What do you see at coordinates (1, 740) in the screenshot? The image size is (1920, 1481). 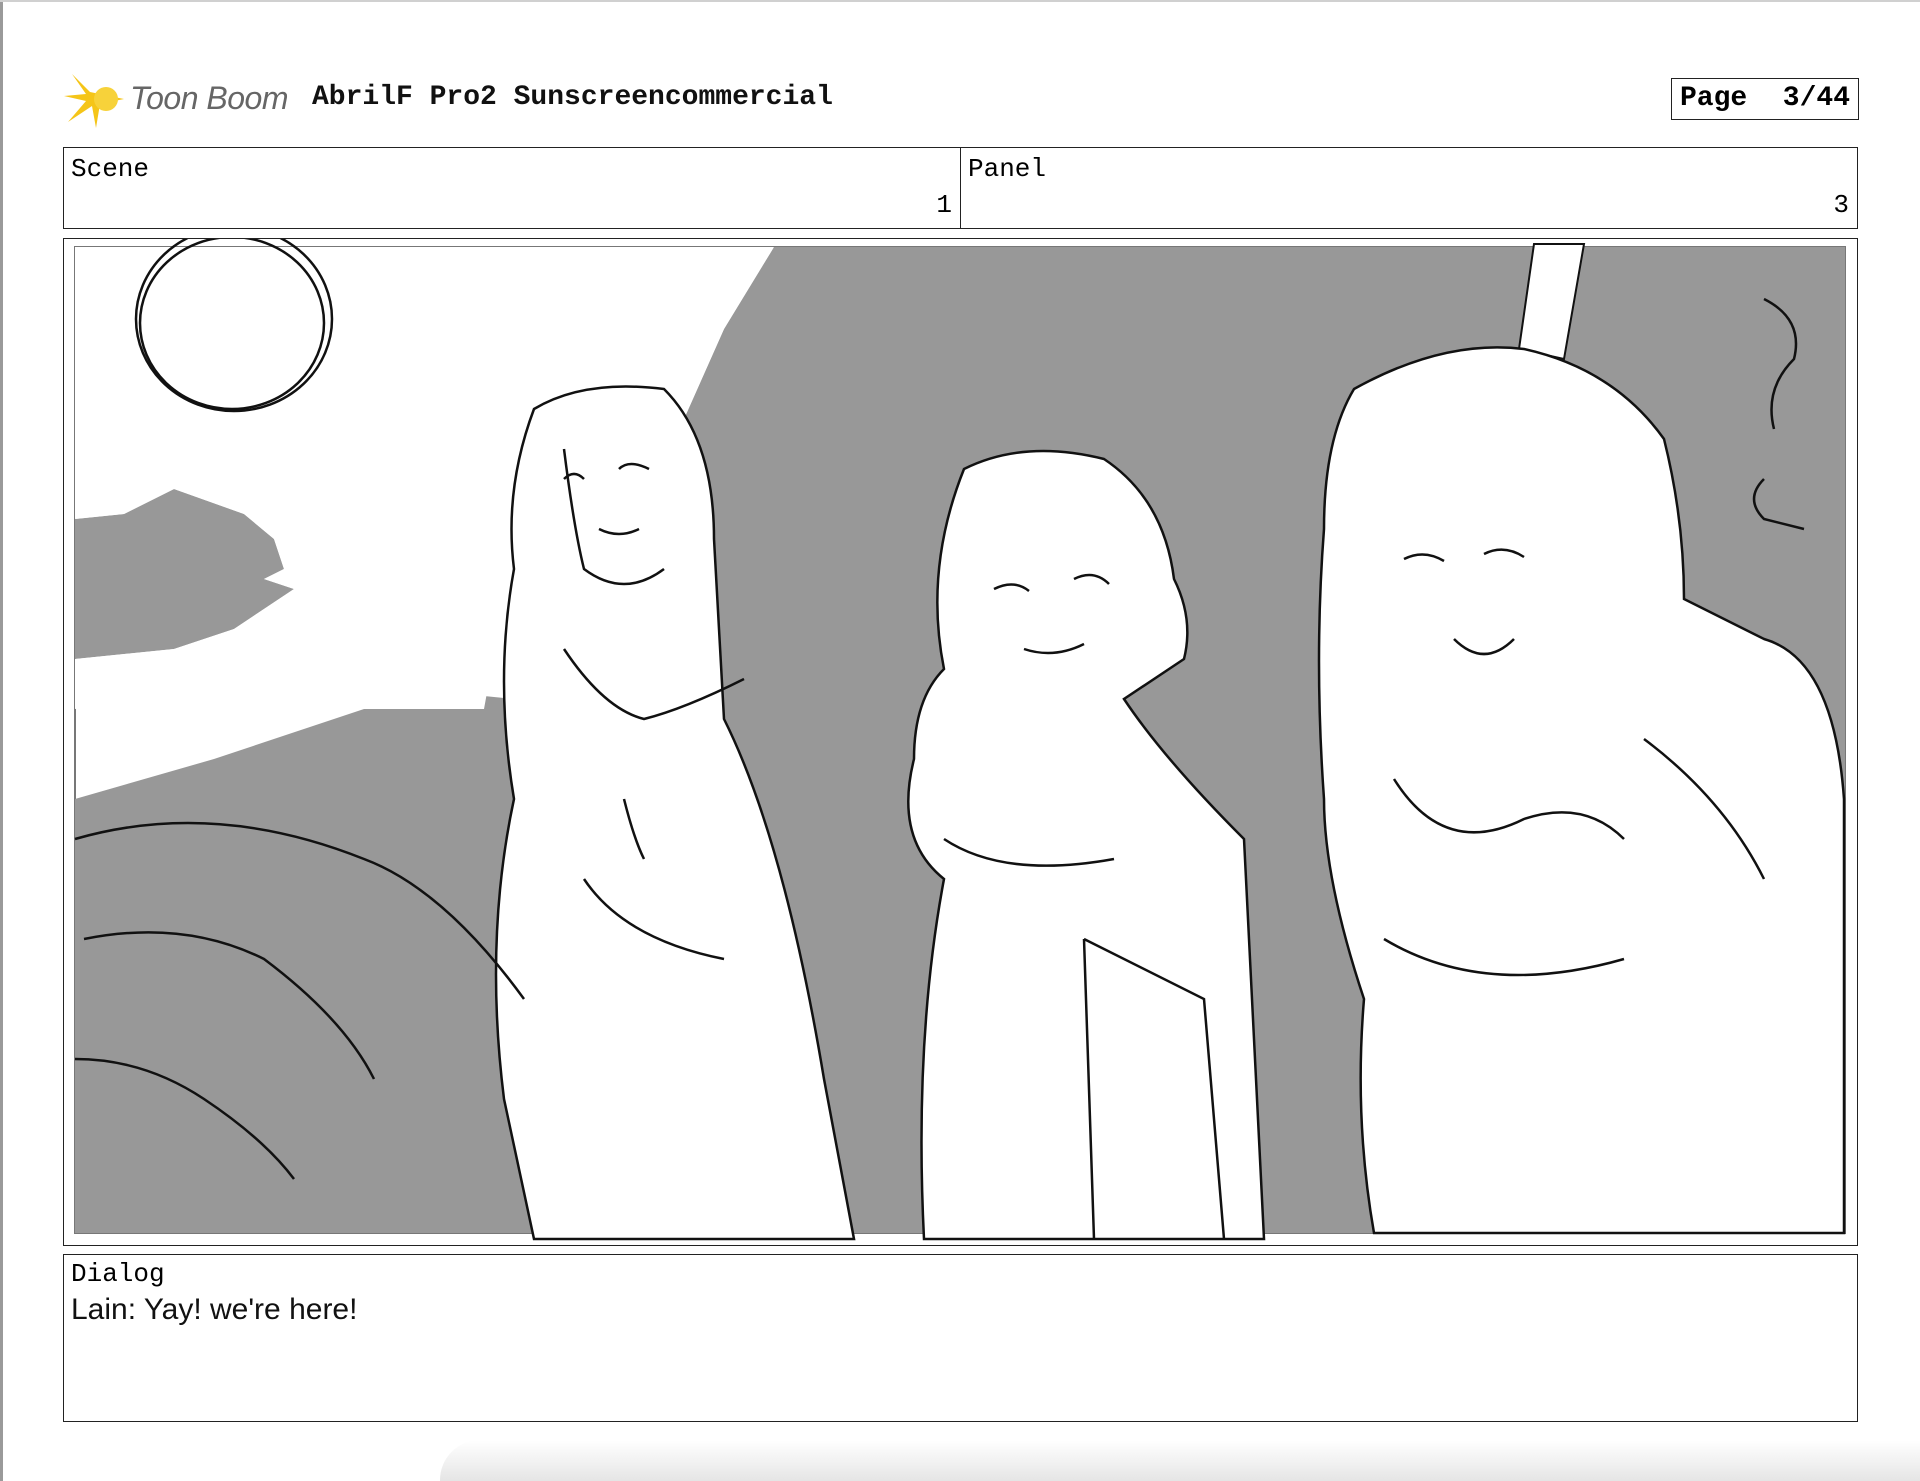 I see `page-edge` at bounding box center [1, 740].